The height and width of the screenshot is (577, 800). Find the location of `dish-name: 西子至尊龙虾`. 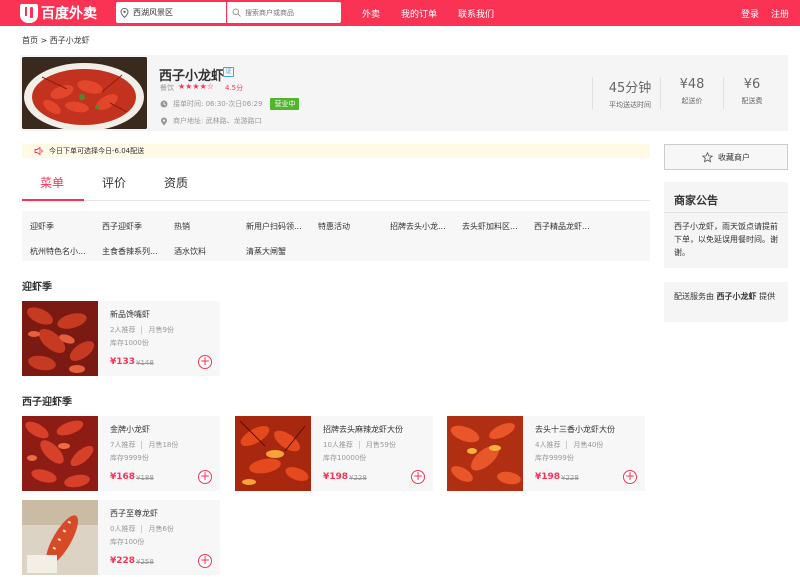

dish-name: 西子至尊龙虾 is located at coordinates (134, 513).